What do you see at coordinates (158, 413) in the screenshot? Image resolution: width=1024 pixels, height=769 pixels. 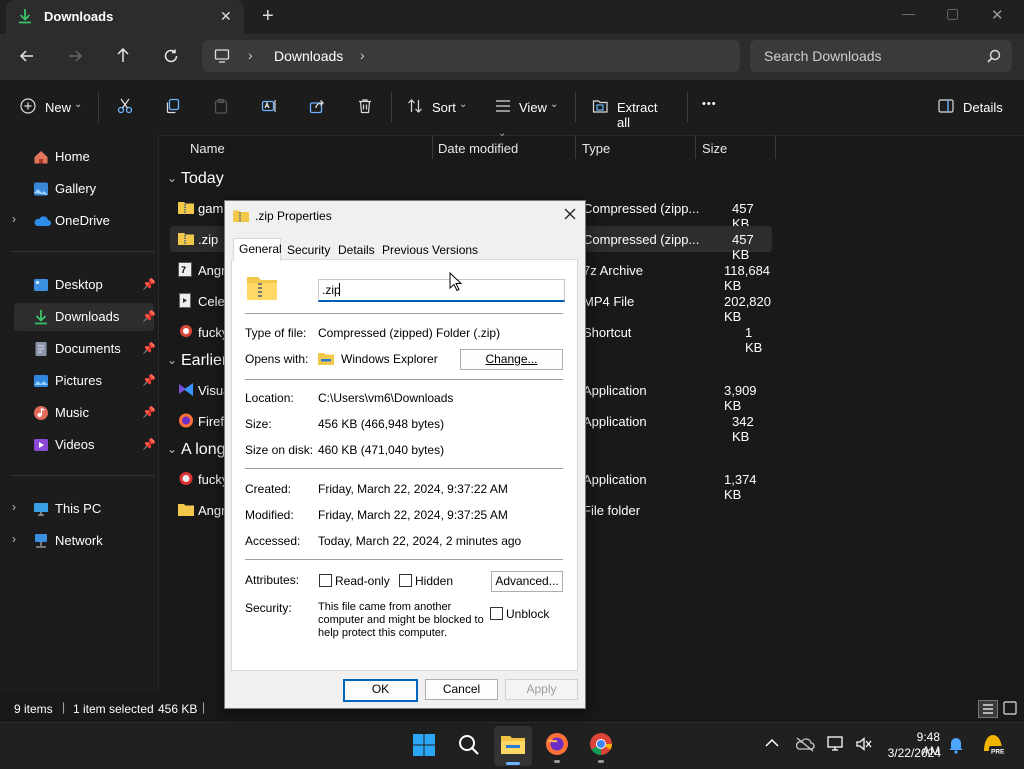 I see `pane-splitter` at bounding box center [158, 413].